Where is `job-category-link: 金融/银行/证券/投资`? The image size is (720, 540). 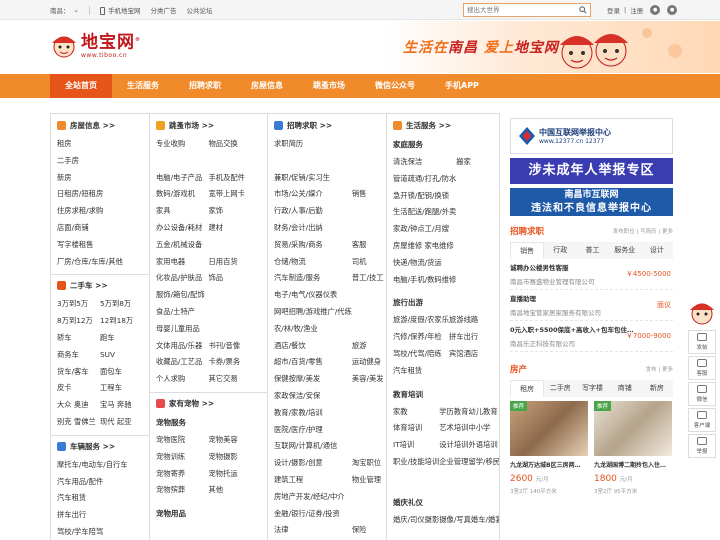 job-category-link: 金融/银行/证券/投资 is located at coordinates (313, 514).